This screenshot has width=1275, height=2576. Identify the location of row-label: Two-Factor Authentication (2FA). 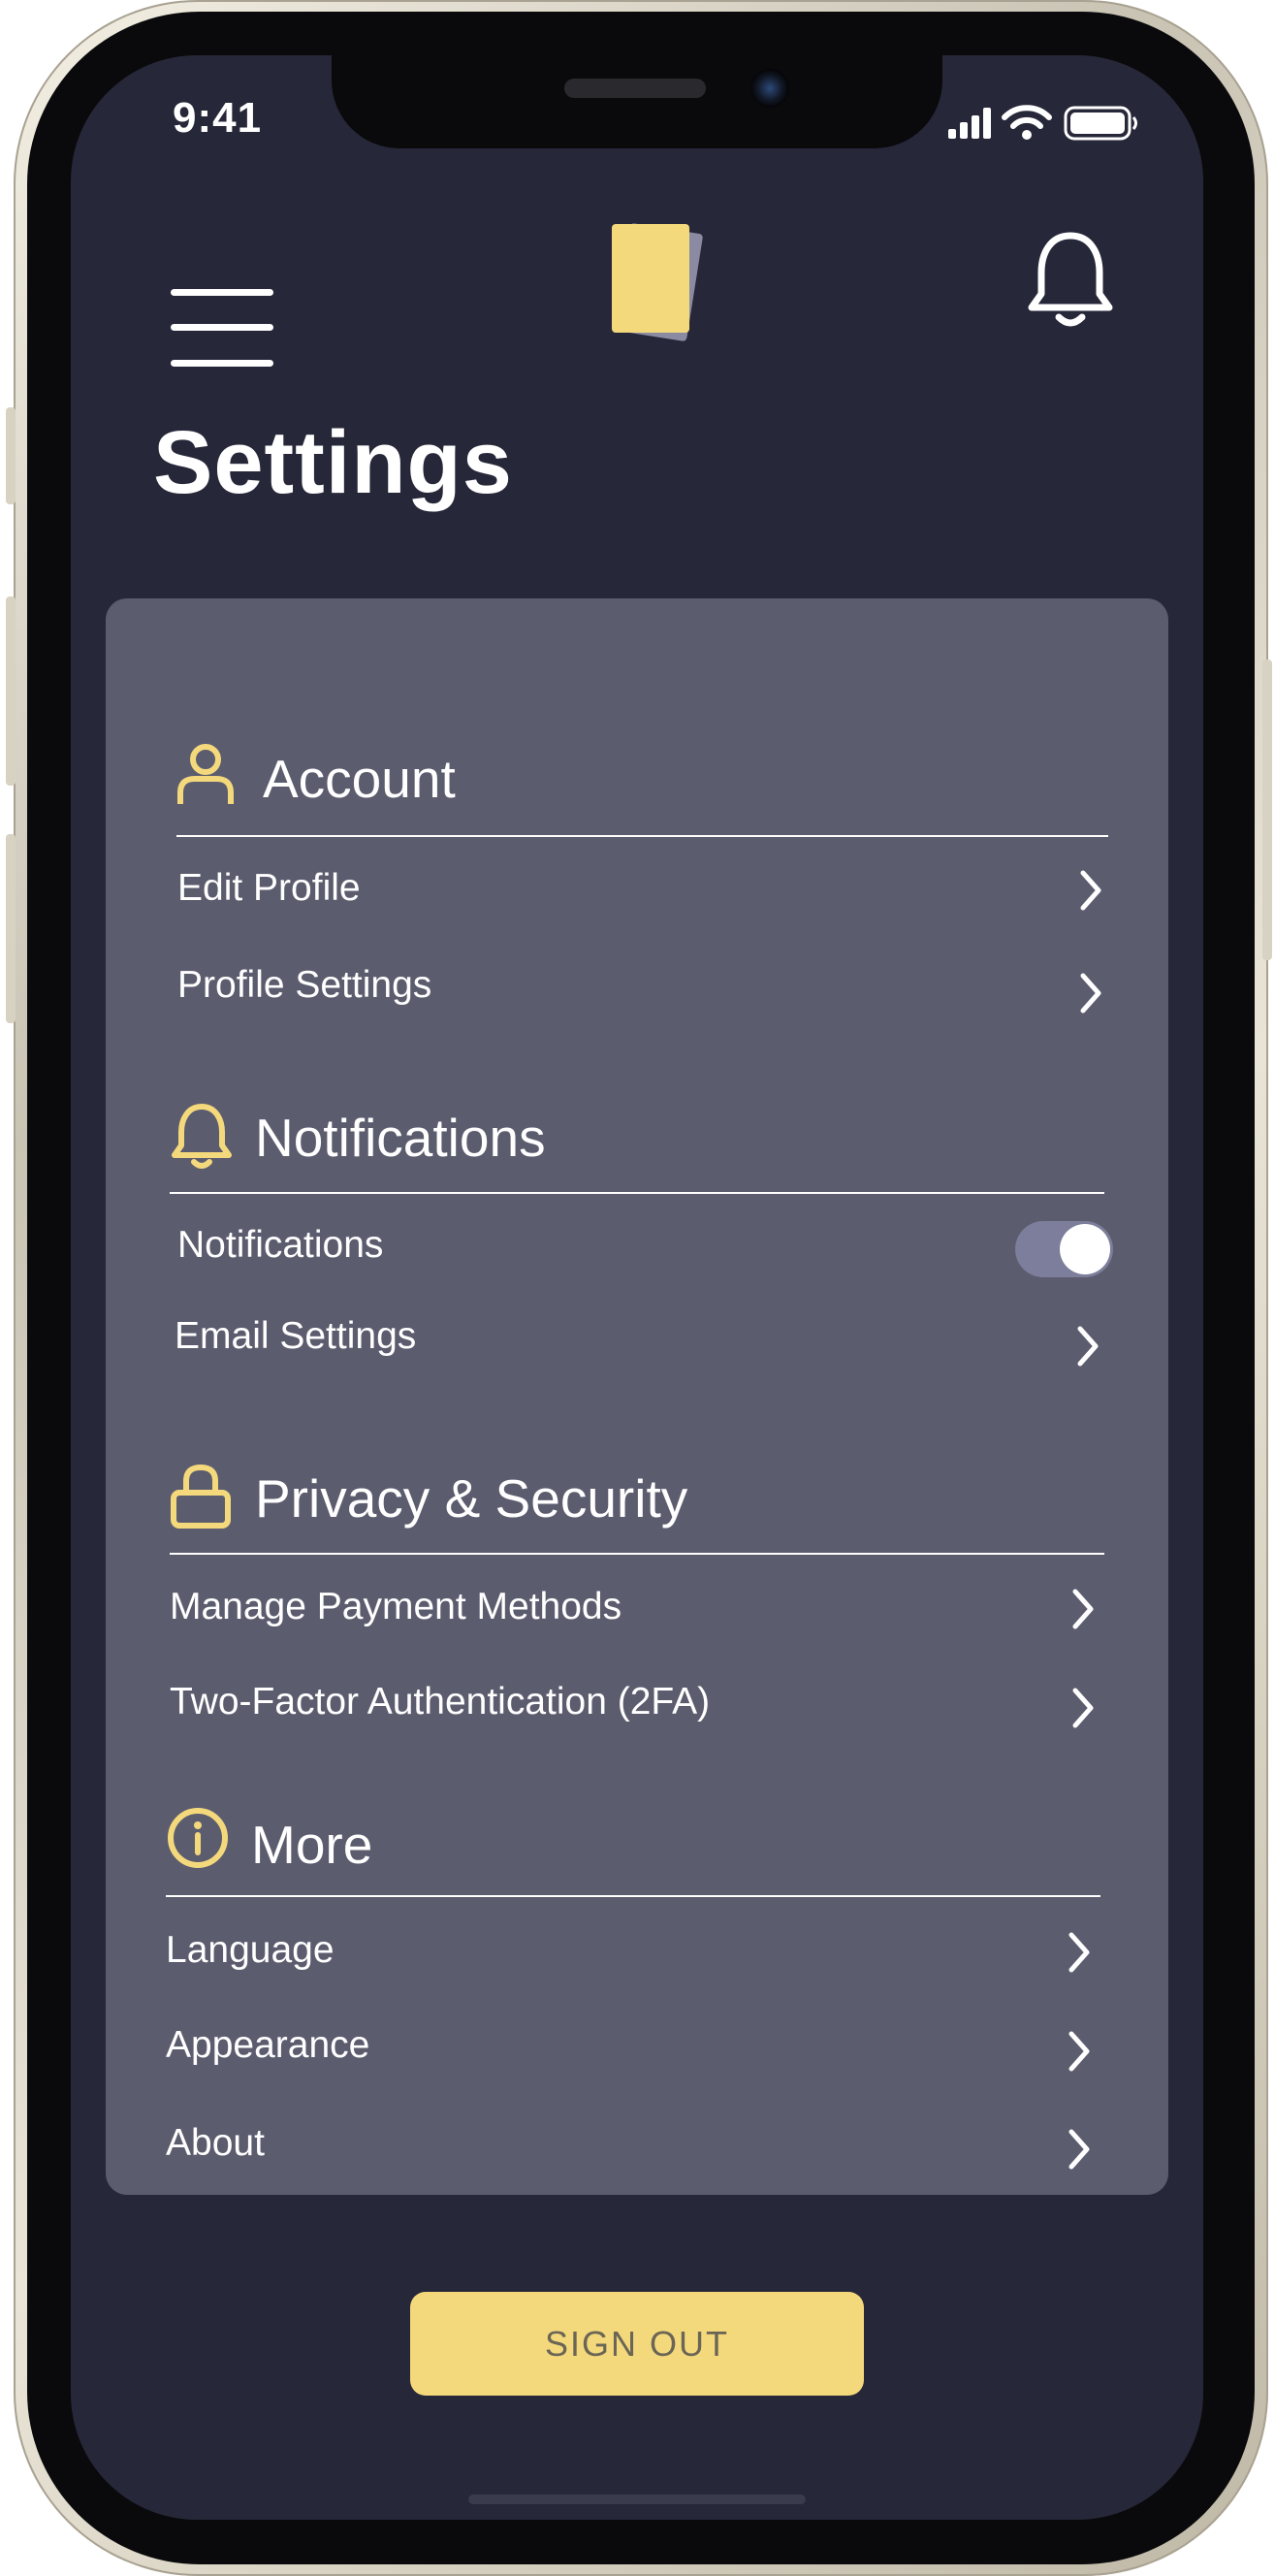
(441, 1702).